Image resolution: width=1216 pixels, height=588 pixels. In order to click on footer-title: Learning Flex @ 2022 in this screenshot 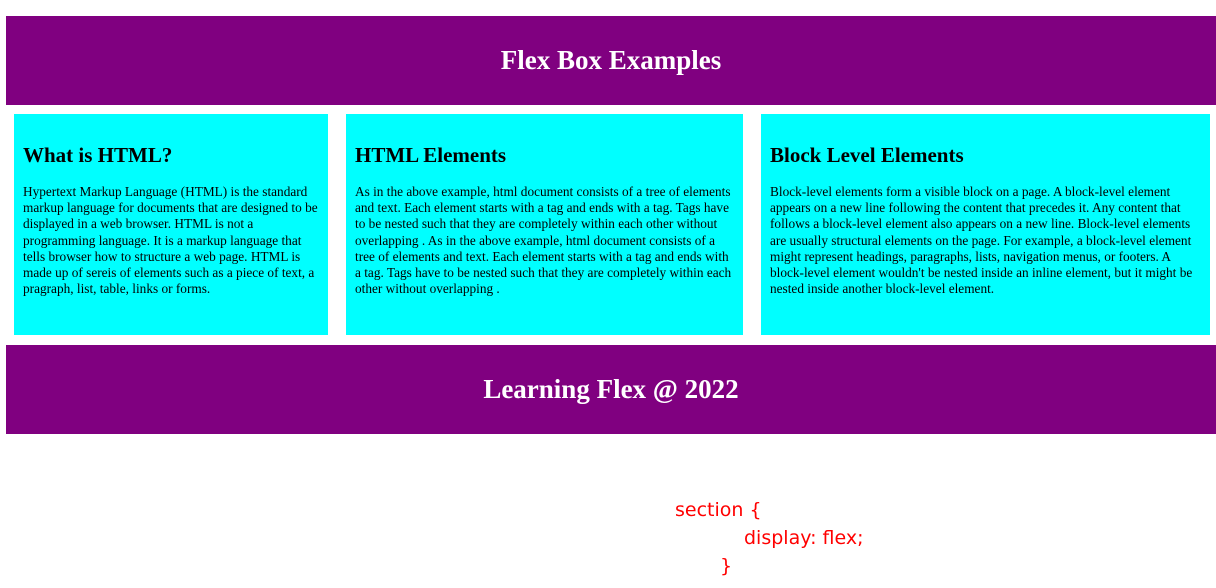, I will do `click(611, 389)`.